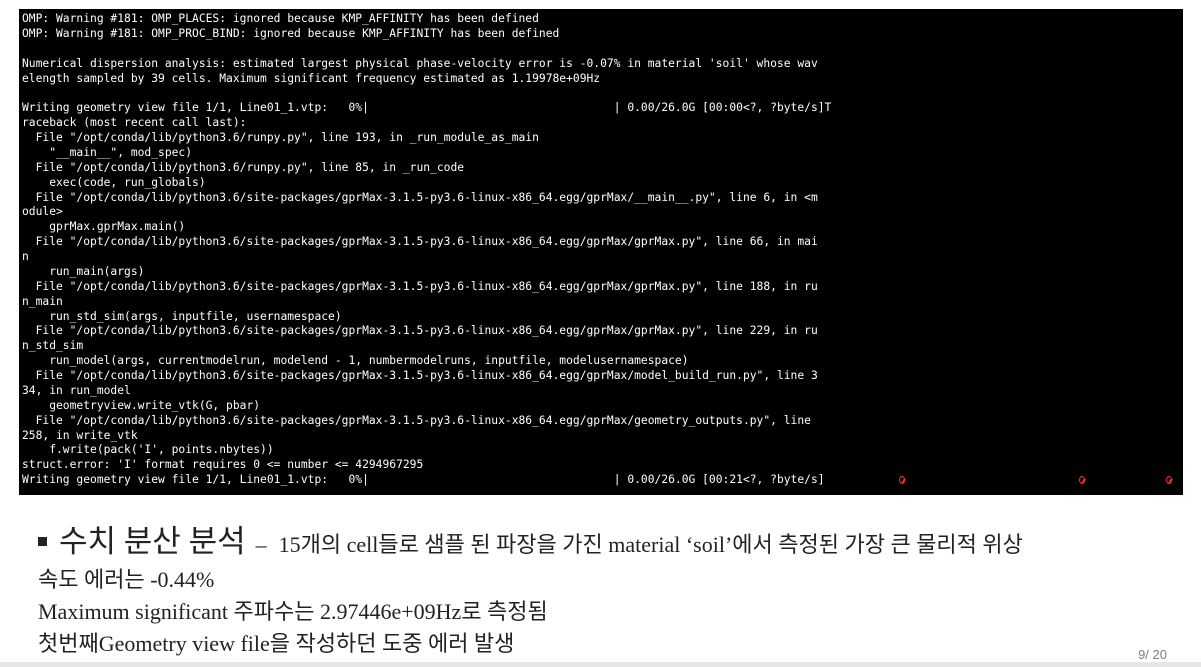 The image size is (1201, 667). What do you see at coordinates (601, 481) in the screenshot?
I see `progress-markers` at bounding box center [601, 481].